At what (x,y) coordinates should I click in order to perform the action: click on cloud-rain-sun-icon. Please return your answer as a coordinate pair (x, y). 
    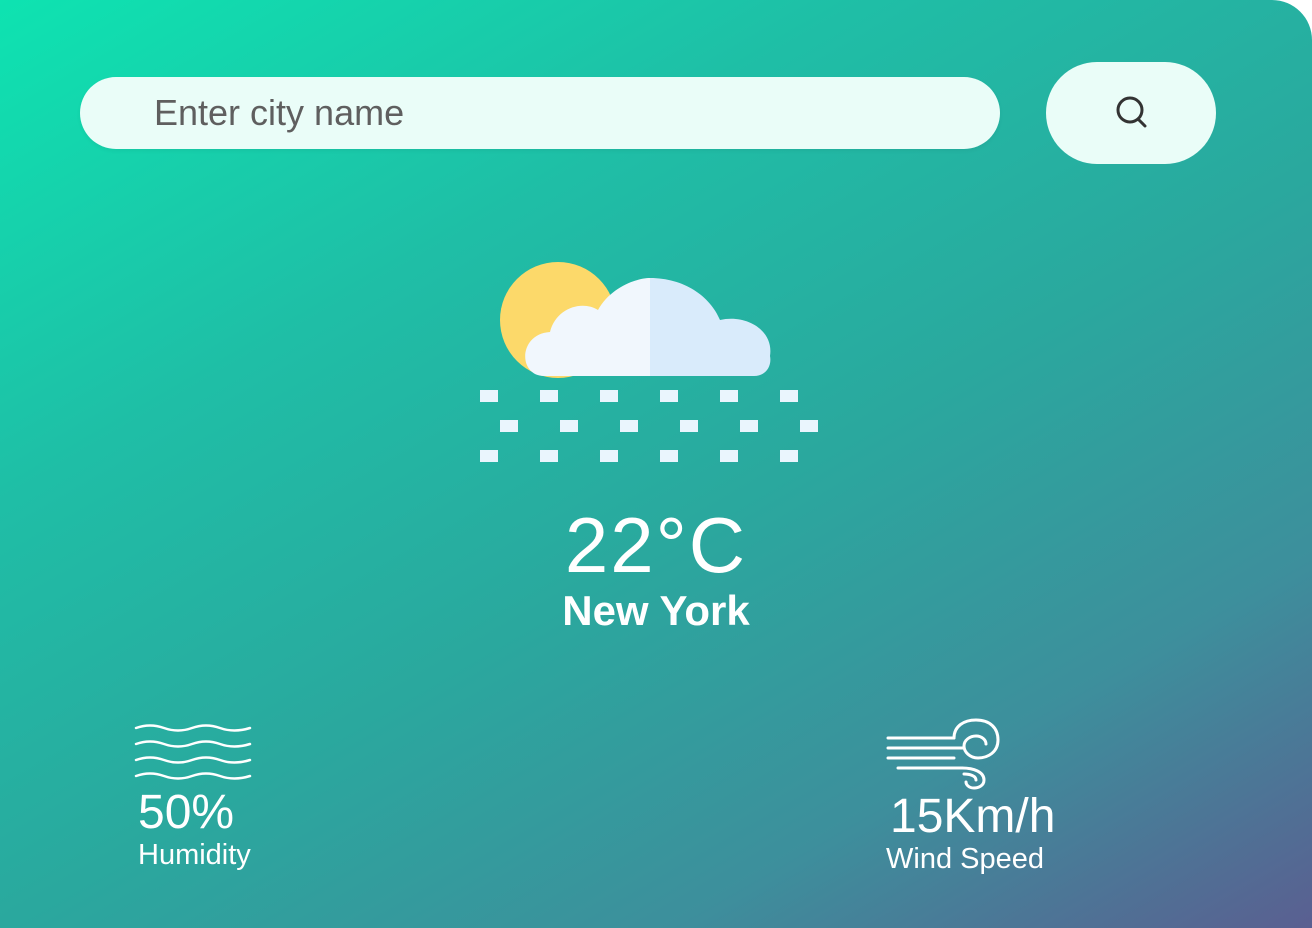
    Looking at the image, I should click on (649, 362).